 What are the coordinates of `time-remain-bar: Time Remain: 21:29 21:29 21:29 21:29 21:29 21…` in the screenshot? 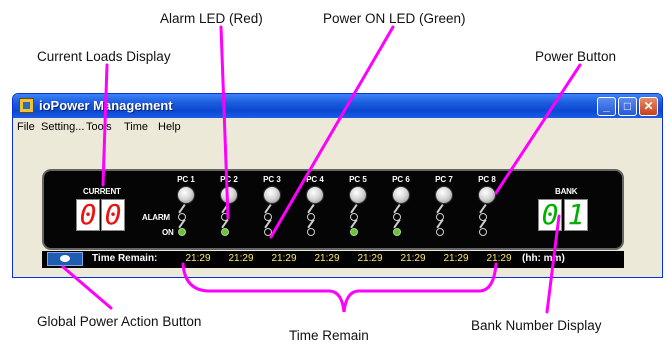 It's located at (333, 259).